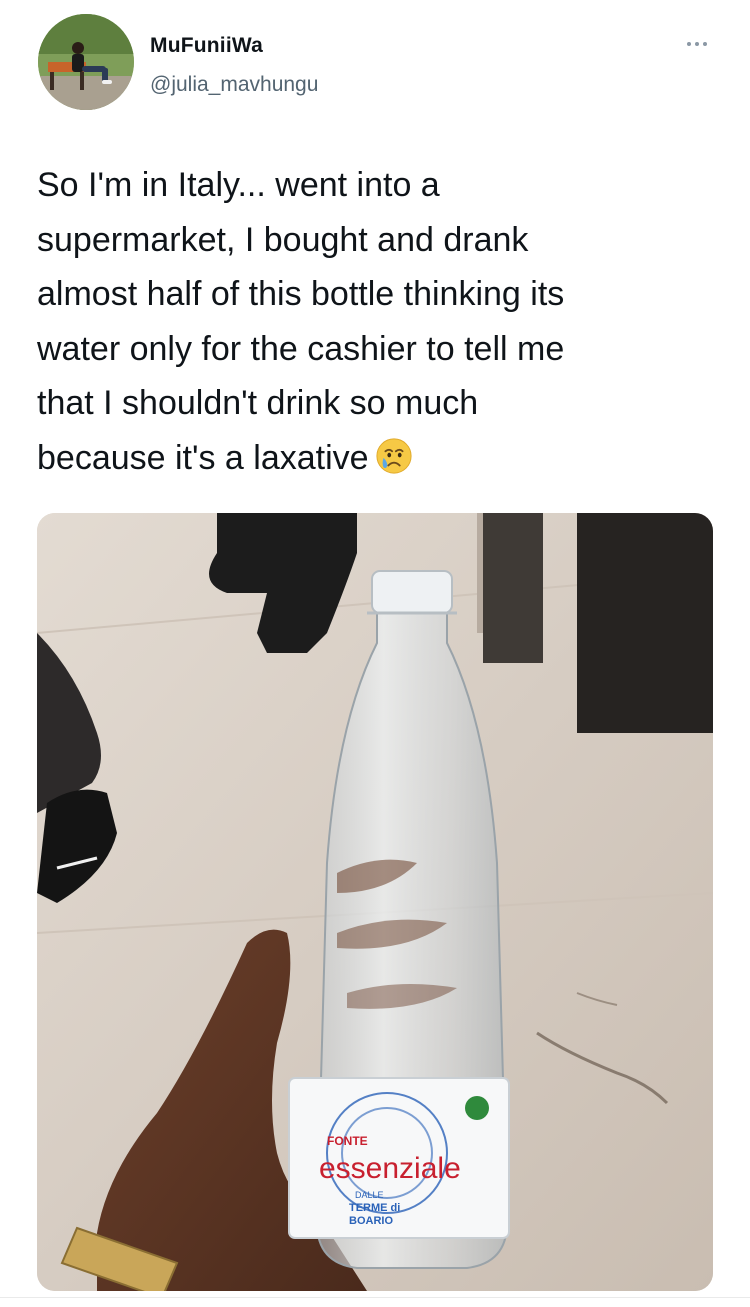  What do you see at coordinates (234, 85) in the screenshot?
I see `user-handle: @julia_mavhungu` at bounding box center [234, 85].